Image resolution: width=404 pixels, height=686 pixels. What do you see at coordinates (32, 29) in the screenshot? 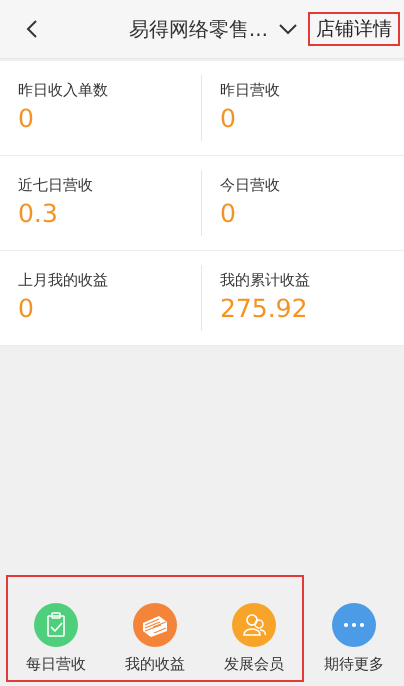
I see `back-icon` at bounding box center [32, 29].